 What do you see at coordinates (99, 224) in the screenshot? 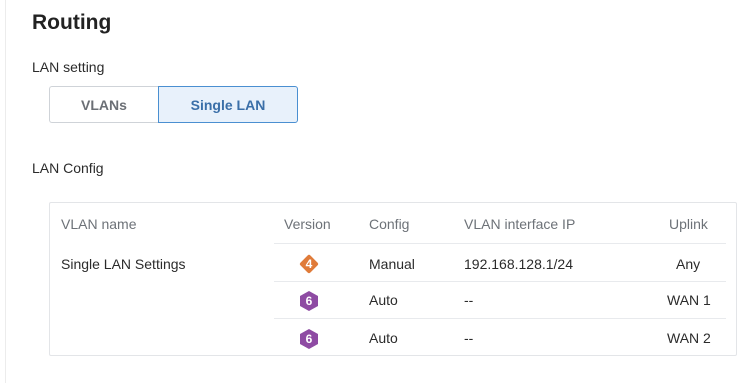
I see `column-header-vlan-name: VLAN name` at bounding box center [99, 224].